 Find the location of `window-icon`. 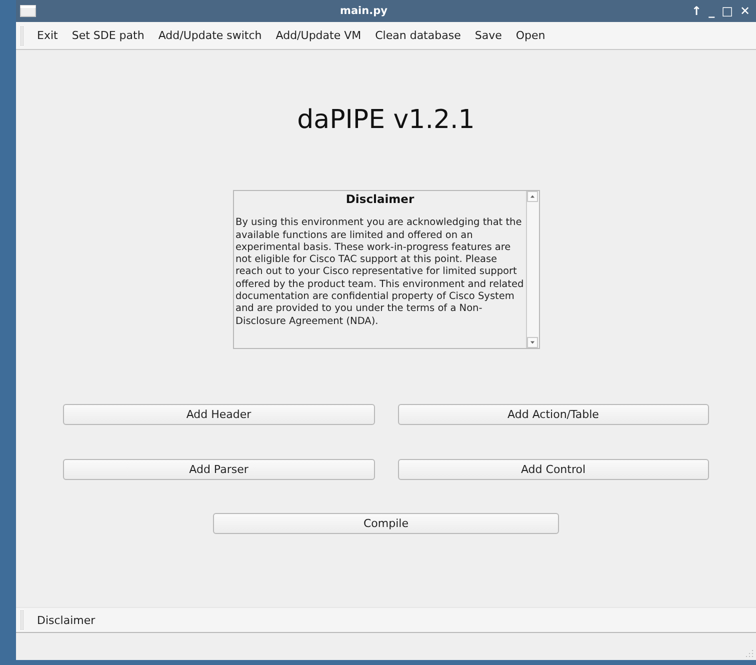

window-icon is located at coordinates (28, 11).